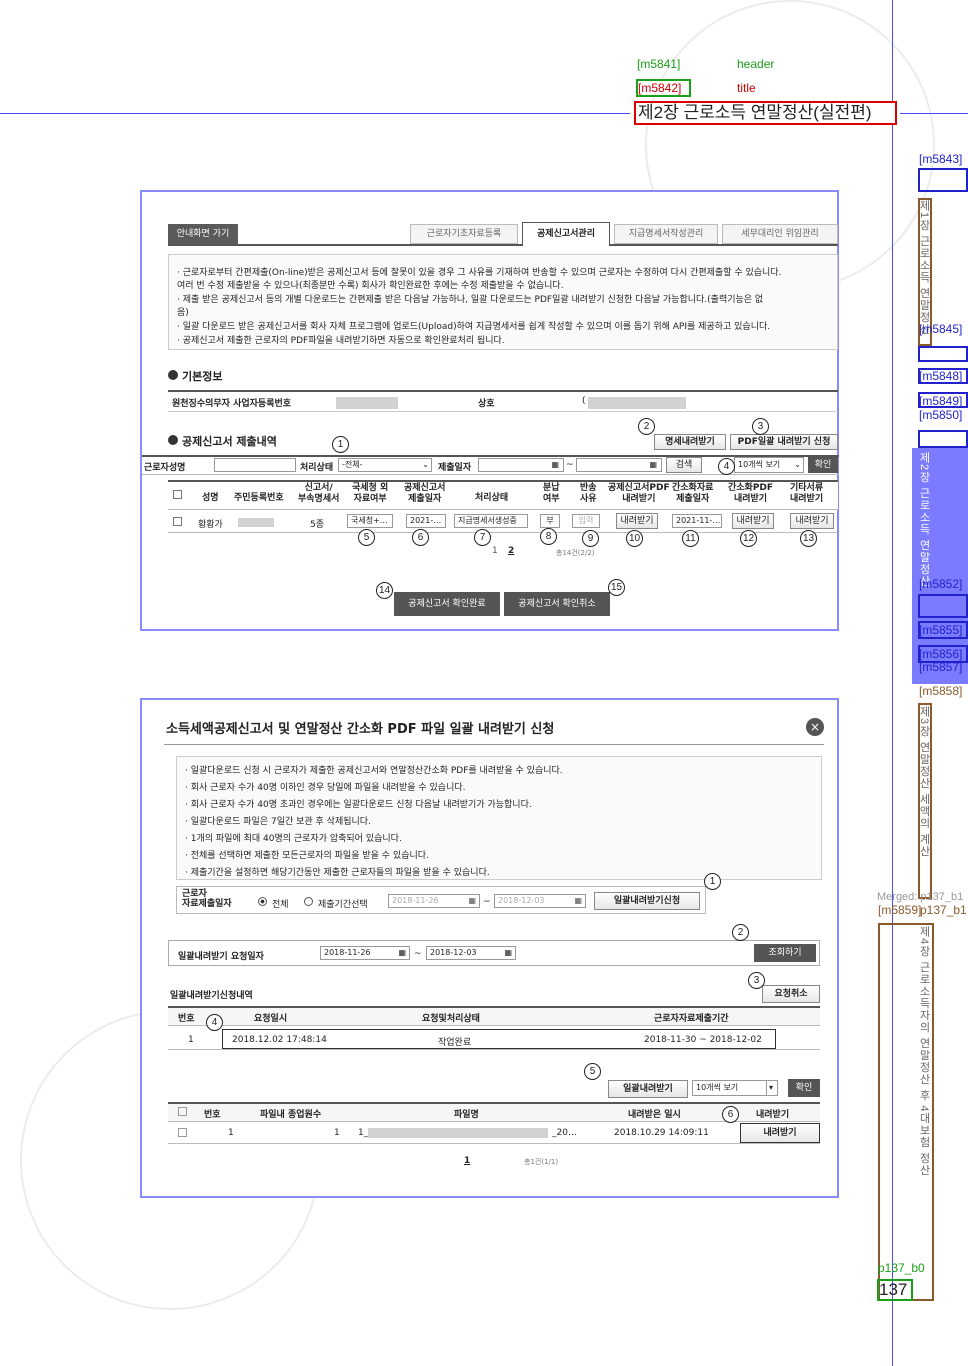  What do you see at coordinates (753, 521) in the screenshot?
I see `simple-pdf-download-button: 내려받기` at bounding box center [753, 521].